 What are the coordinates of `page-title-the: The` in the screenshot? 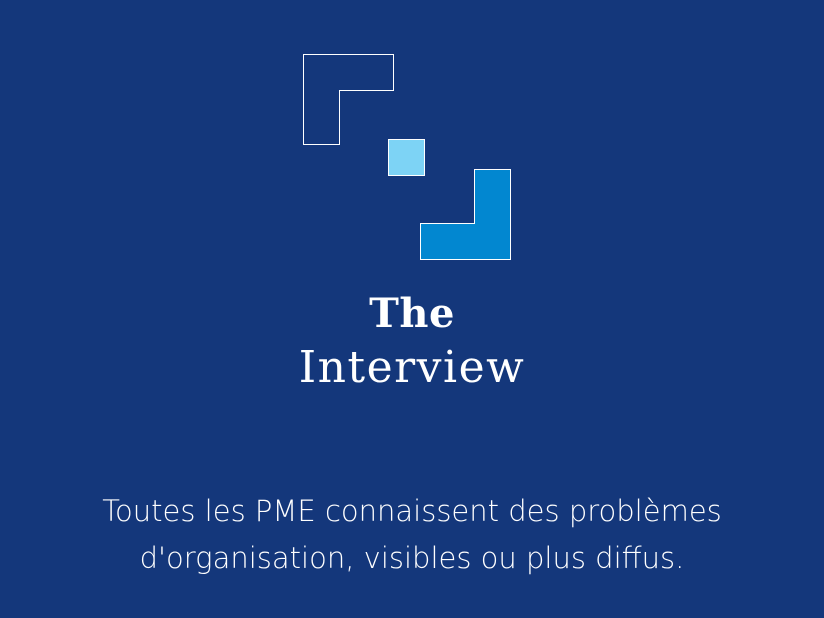 It's located at (412, 313).